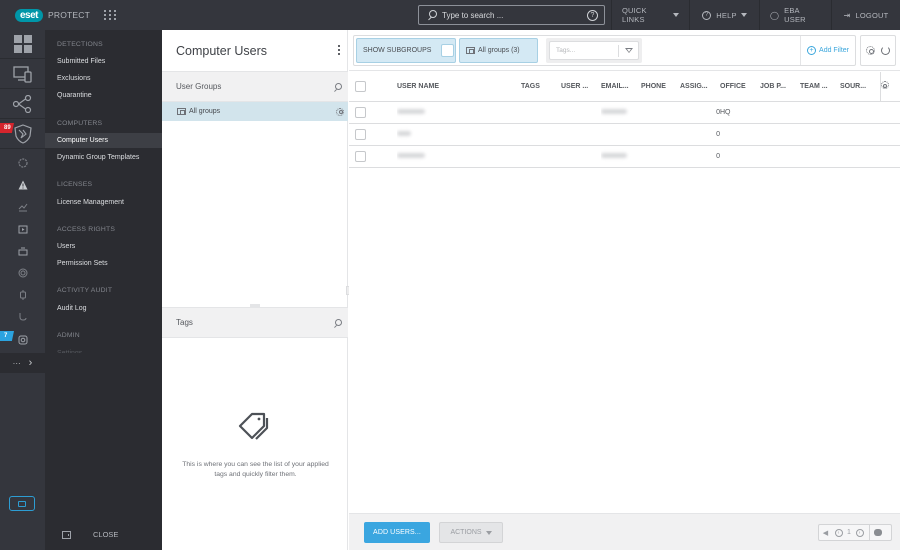 This screenshot has height=550, width=900. What do you see at coordinates (103, 157) in the screenshot?
I see `nav-item-dynamic-group-templates: Dynamic Group Templates` at bounding box center [103, 157].